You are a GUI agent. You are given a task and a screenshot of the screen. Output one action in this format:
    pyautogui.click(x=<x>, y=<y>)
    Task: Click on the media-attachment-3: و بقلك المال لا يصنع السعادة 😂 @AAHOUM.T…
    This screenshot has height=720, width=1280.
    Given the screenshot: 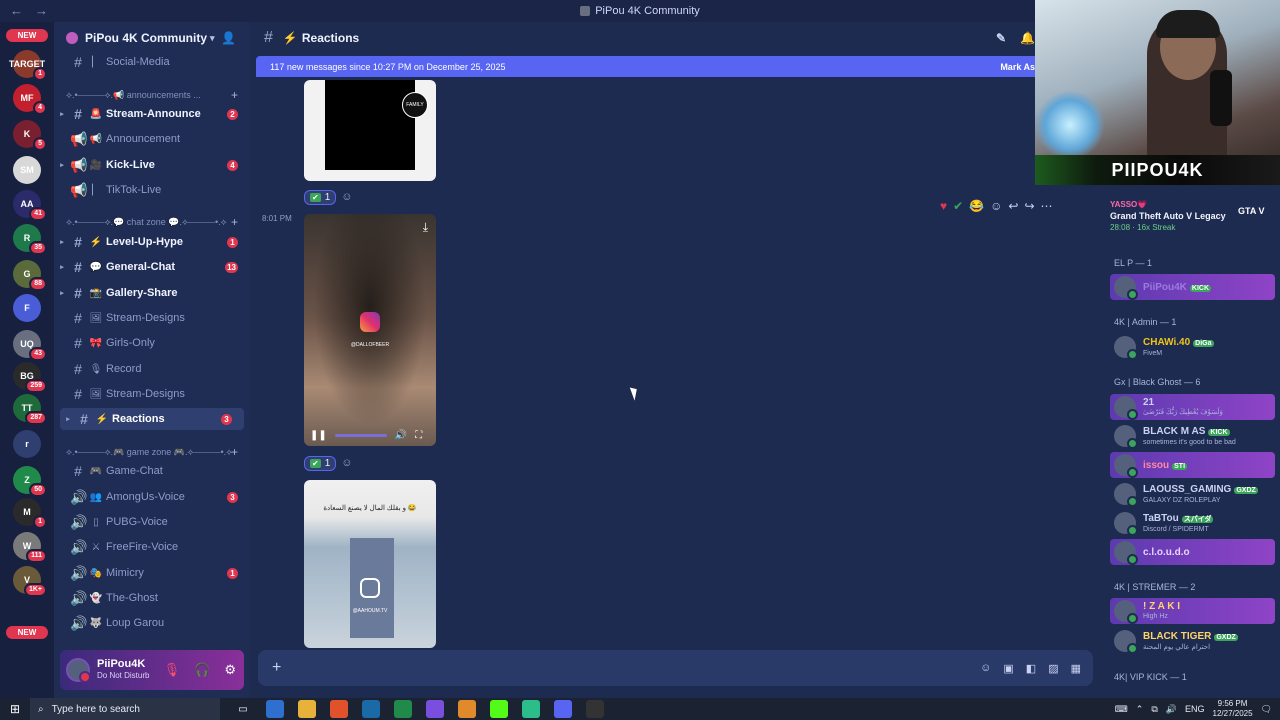 What is the action you would take?
    pyautogui.click(x=370, y=564)
    